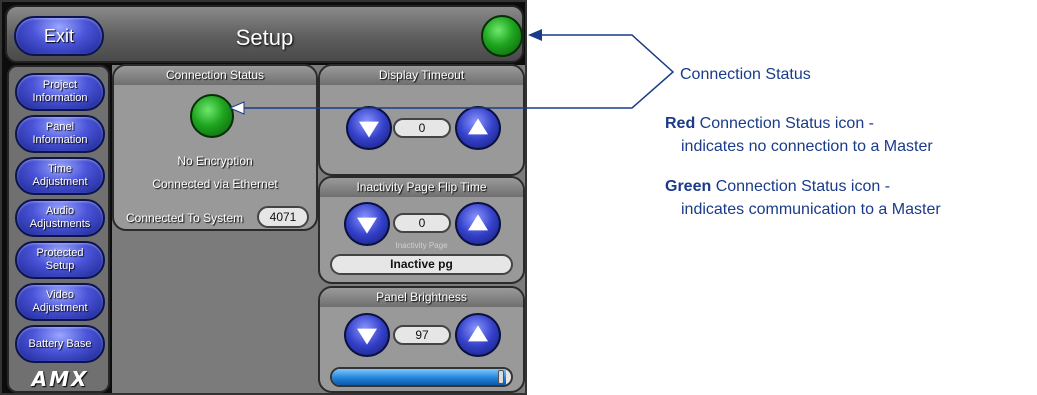  Describe the element at coordinates (421, 297) in the screenshot. I see `brightness-title: Panel Brightness` at that location.